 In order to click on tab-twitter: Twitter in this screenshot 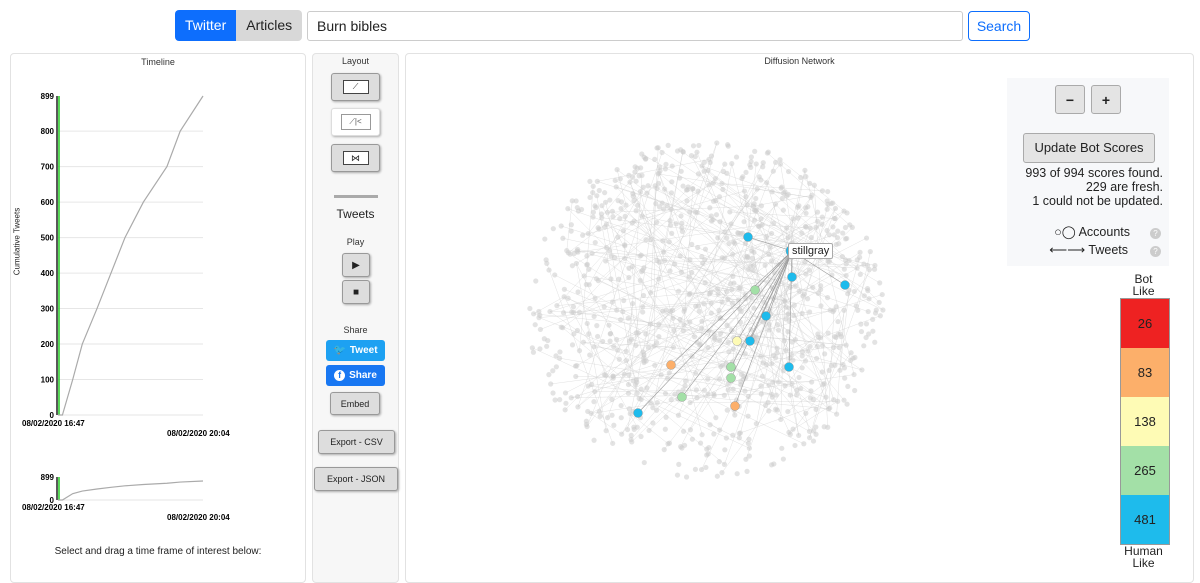, I will do `click(205, 25)`.